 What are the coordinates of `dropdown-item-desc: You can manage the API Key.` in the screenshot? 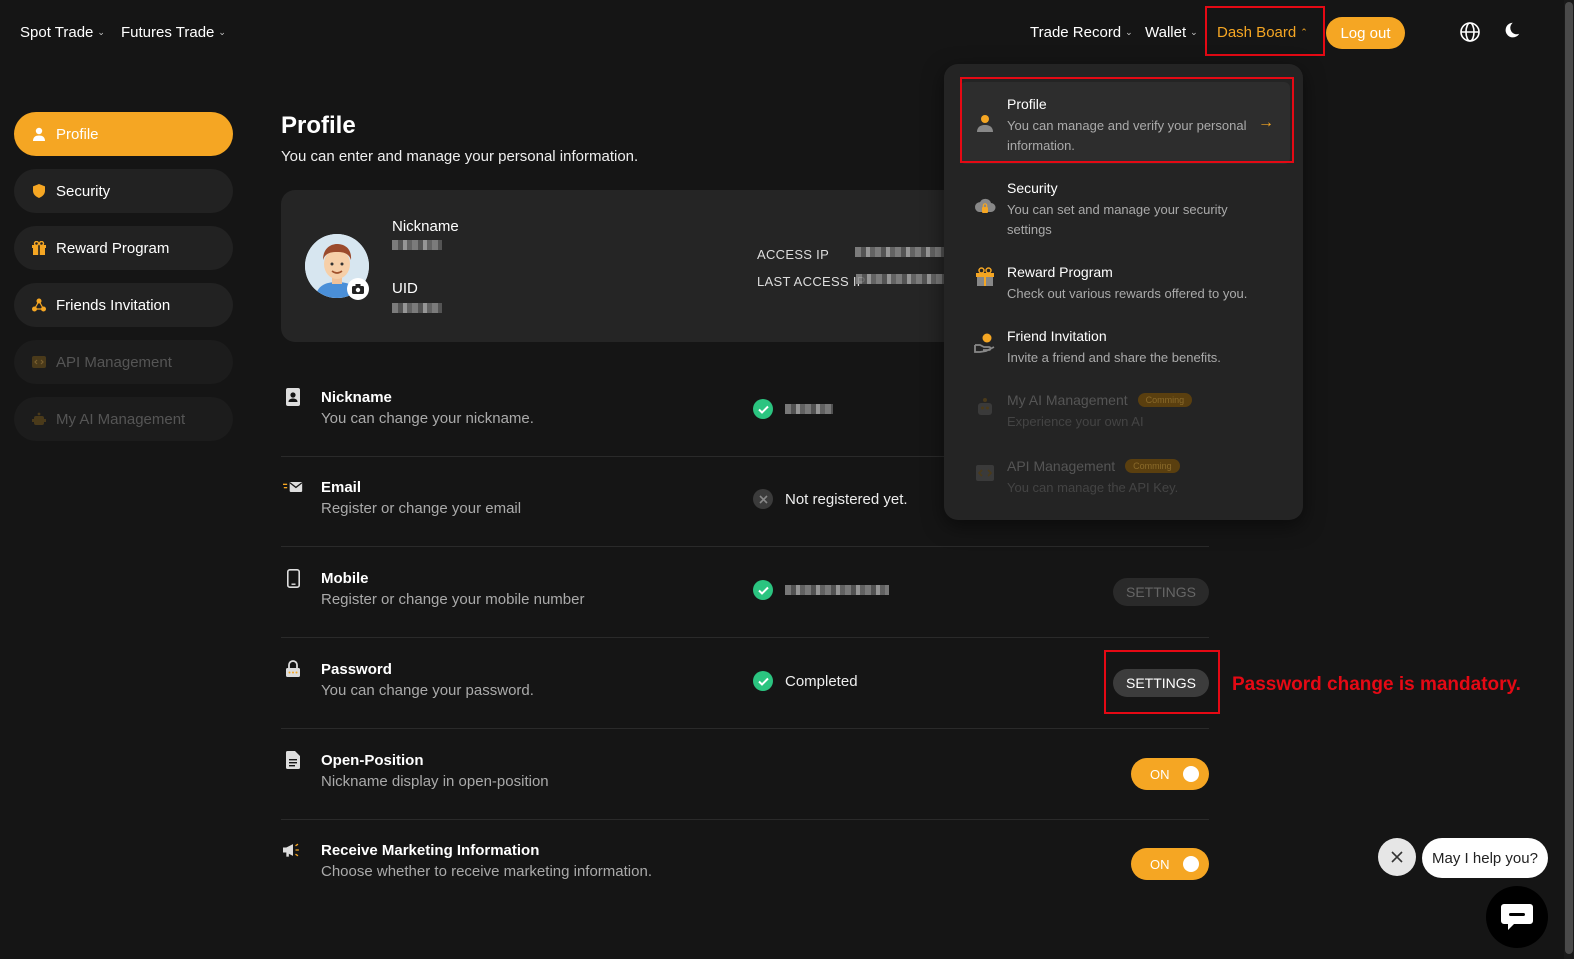 It's located at (1093, 487).